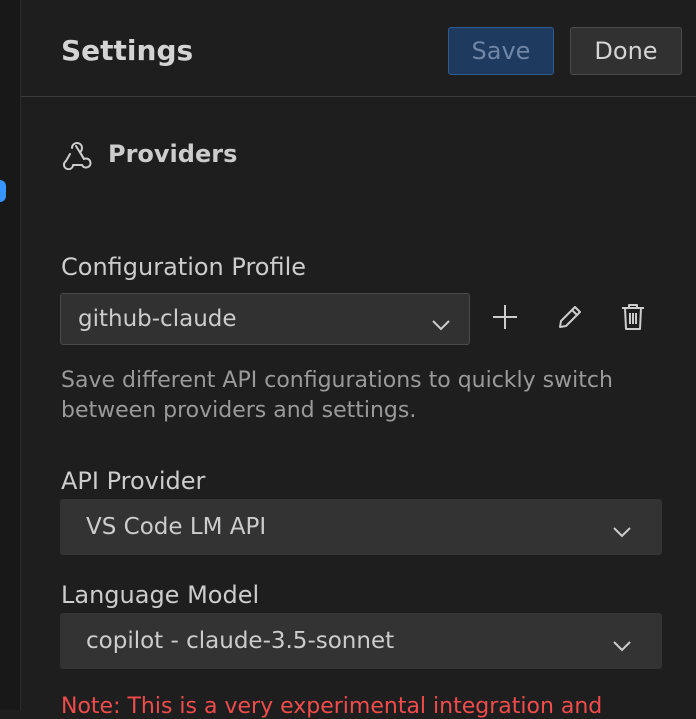 The width and height of the screenshot is (696, 719). I want to click on configuration-profile-select: github-claude, so click(265, 319).